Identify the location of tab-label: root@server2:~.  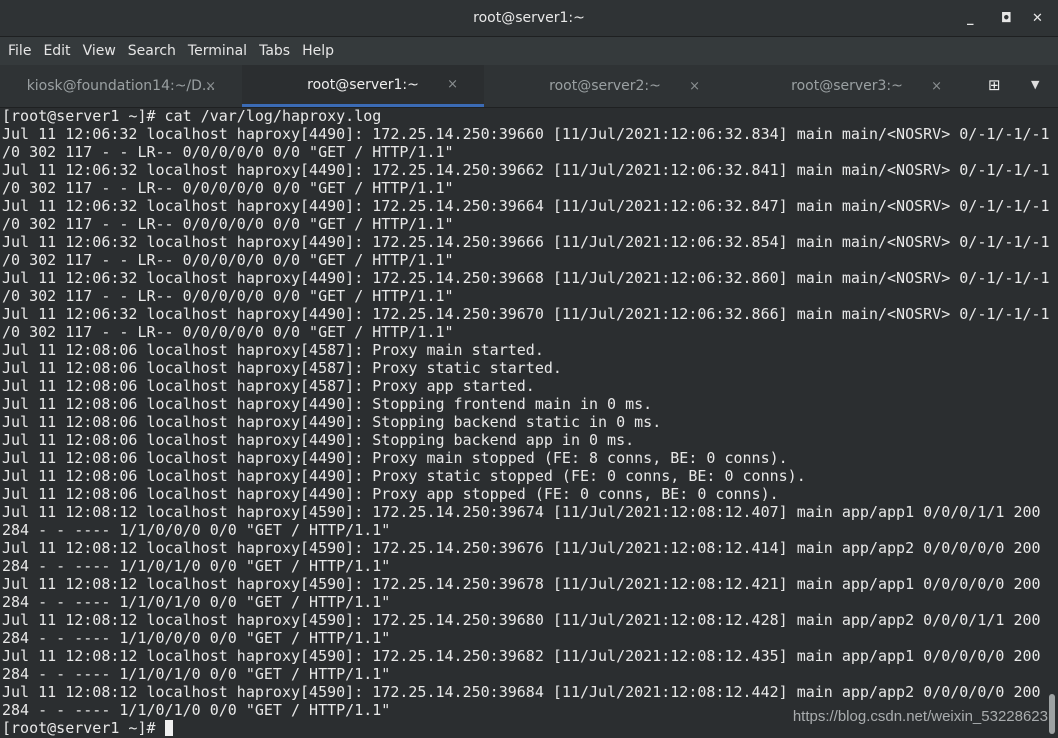
(605, 86).